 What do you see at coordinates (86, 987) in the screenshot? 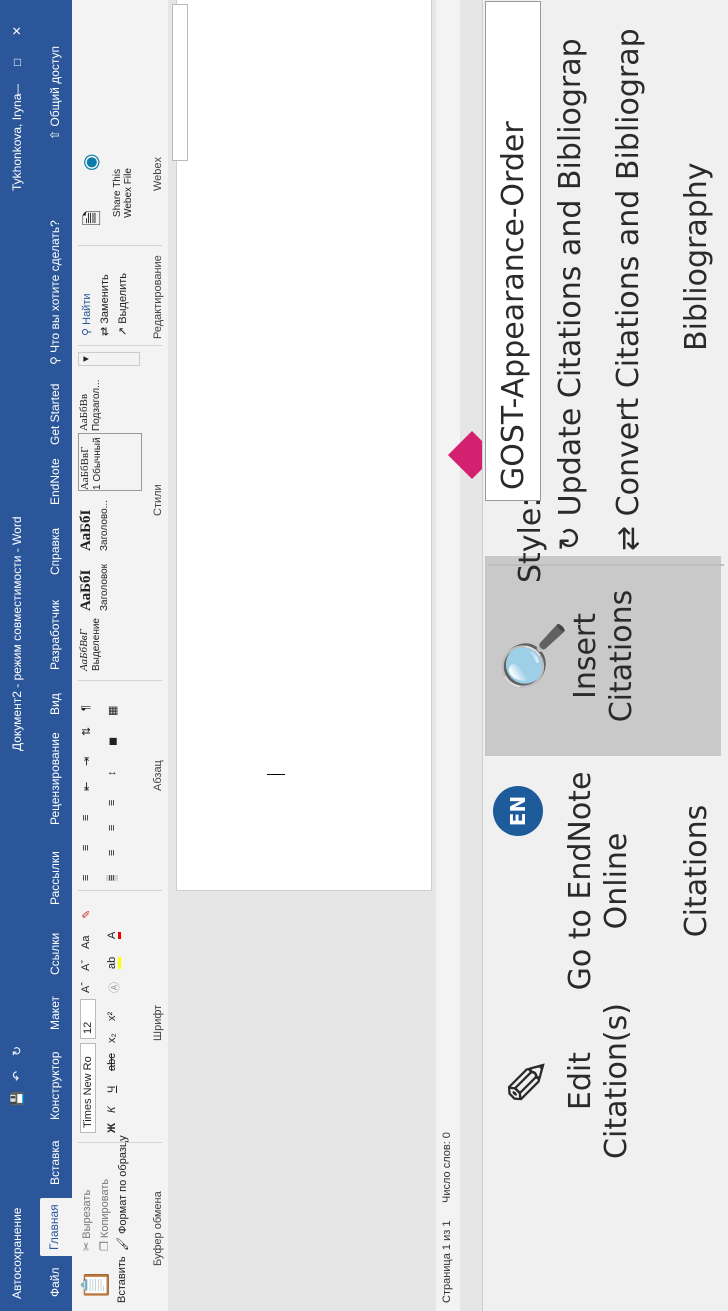
I see `grow-font-icon: Aˆ` at bounding box center [86, 987].